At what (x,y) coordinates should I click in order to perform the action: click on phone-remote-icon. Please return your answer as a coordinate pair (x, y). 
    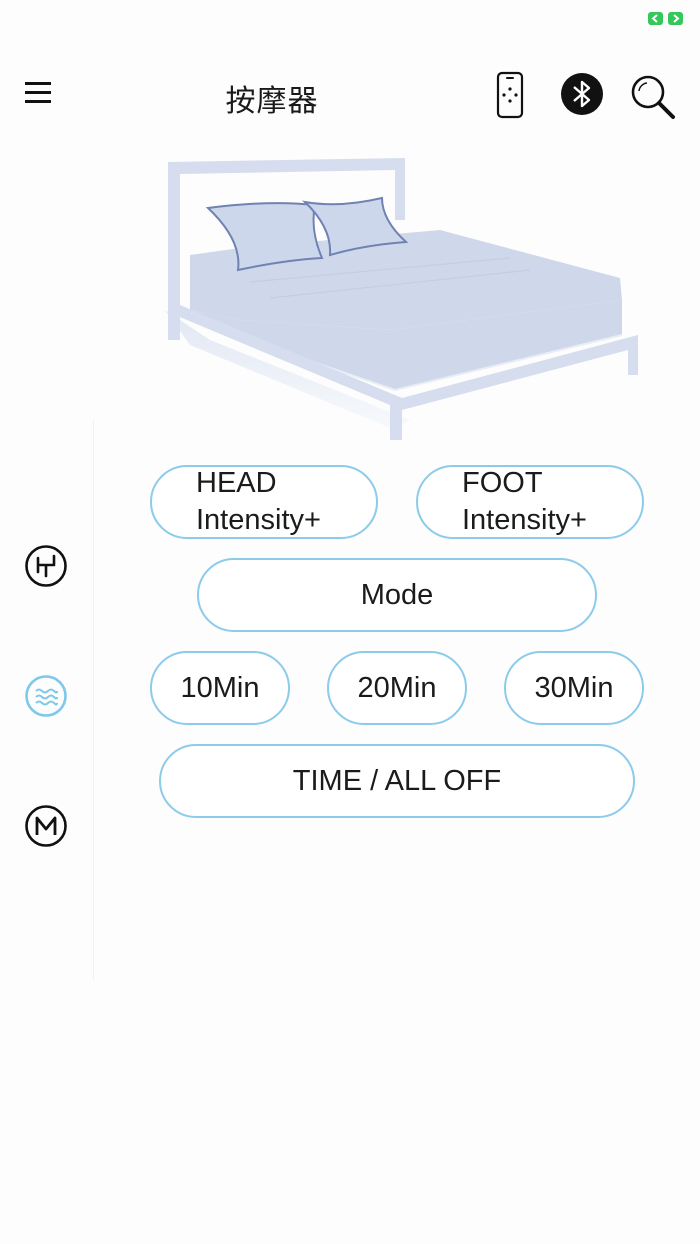
    Looking at the image, I should click on (510, 95).